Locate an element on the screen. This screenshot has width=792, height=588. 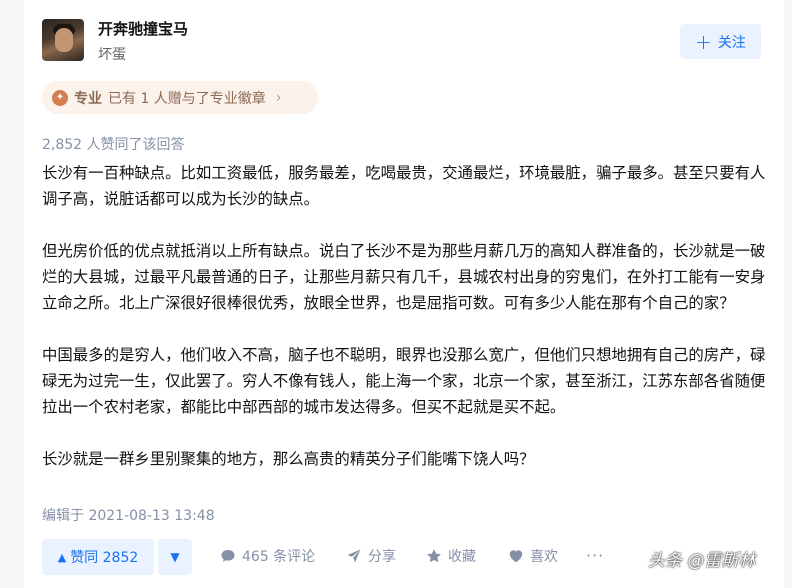
downvote-button: ▼ is located at coordinates (175, 557).